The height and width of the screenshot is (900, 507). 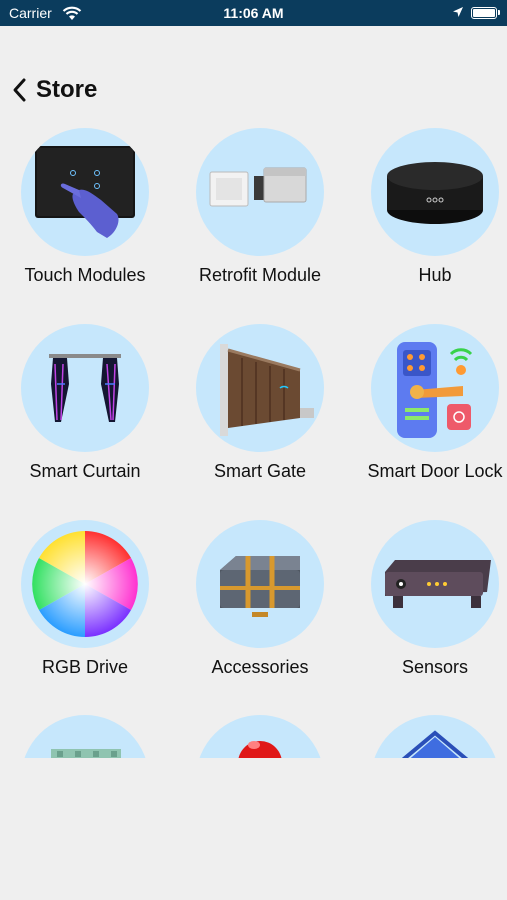 What do you see at coordinates (499, 12) in the screenshot?
I see `battery-tip` at bounding box center [499, 12].